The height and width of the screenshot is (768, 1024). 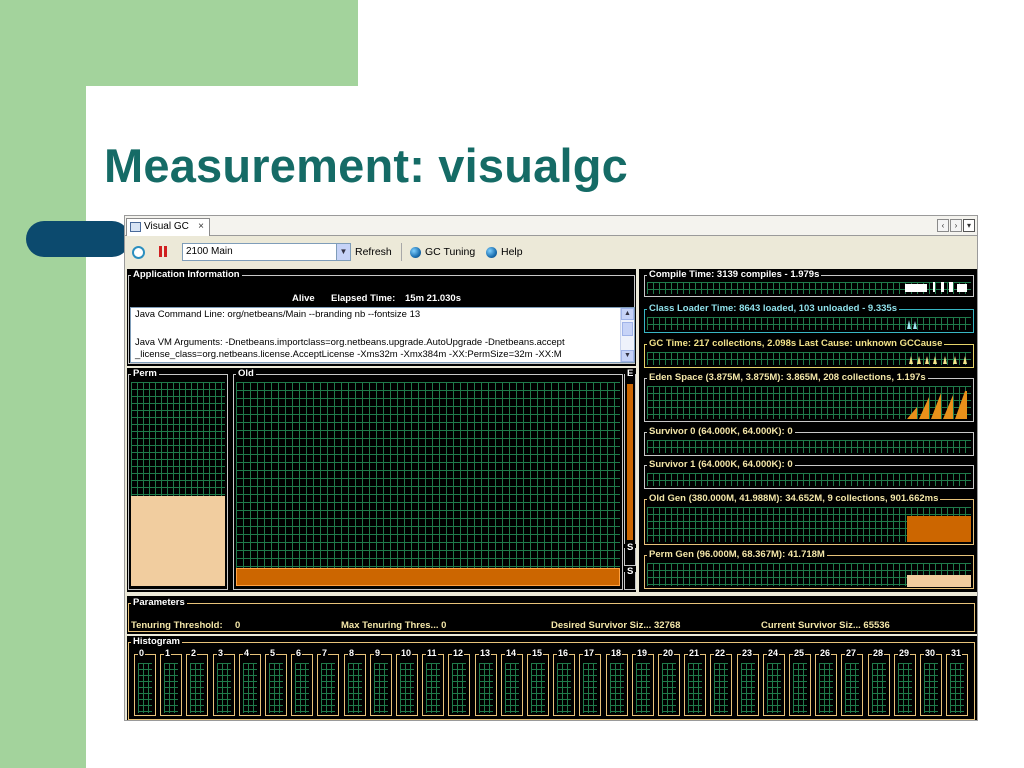 I want to click on histogram-bin-label: 22, so click(x=720, y=653).